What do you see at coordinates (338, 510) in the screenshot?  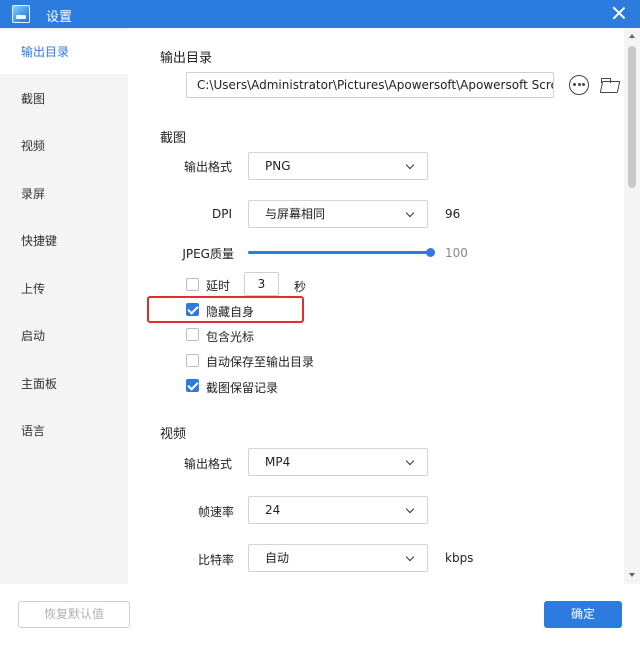 I see `fps-select: 24` at bounding box center [338, 510].